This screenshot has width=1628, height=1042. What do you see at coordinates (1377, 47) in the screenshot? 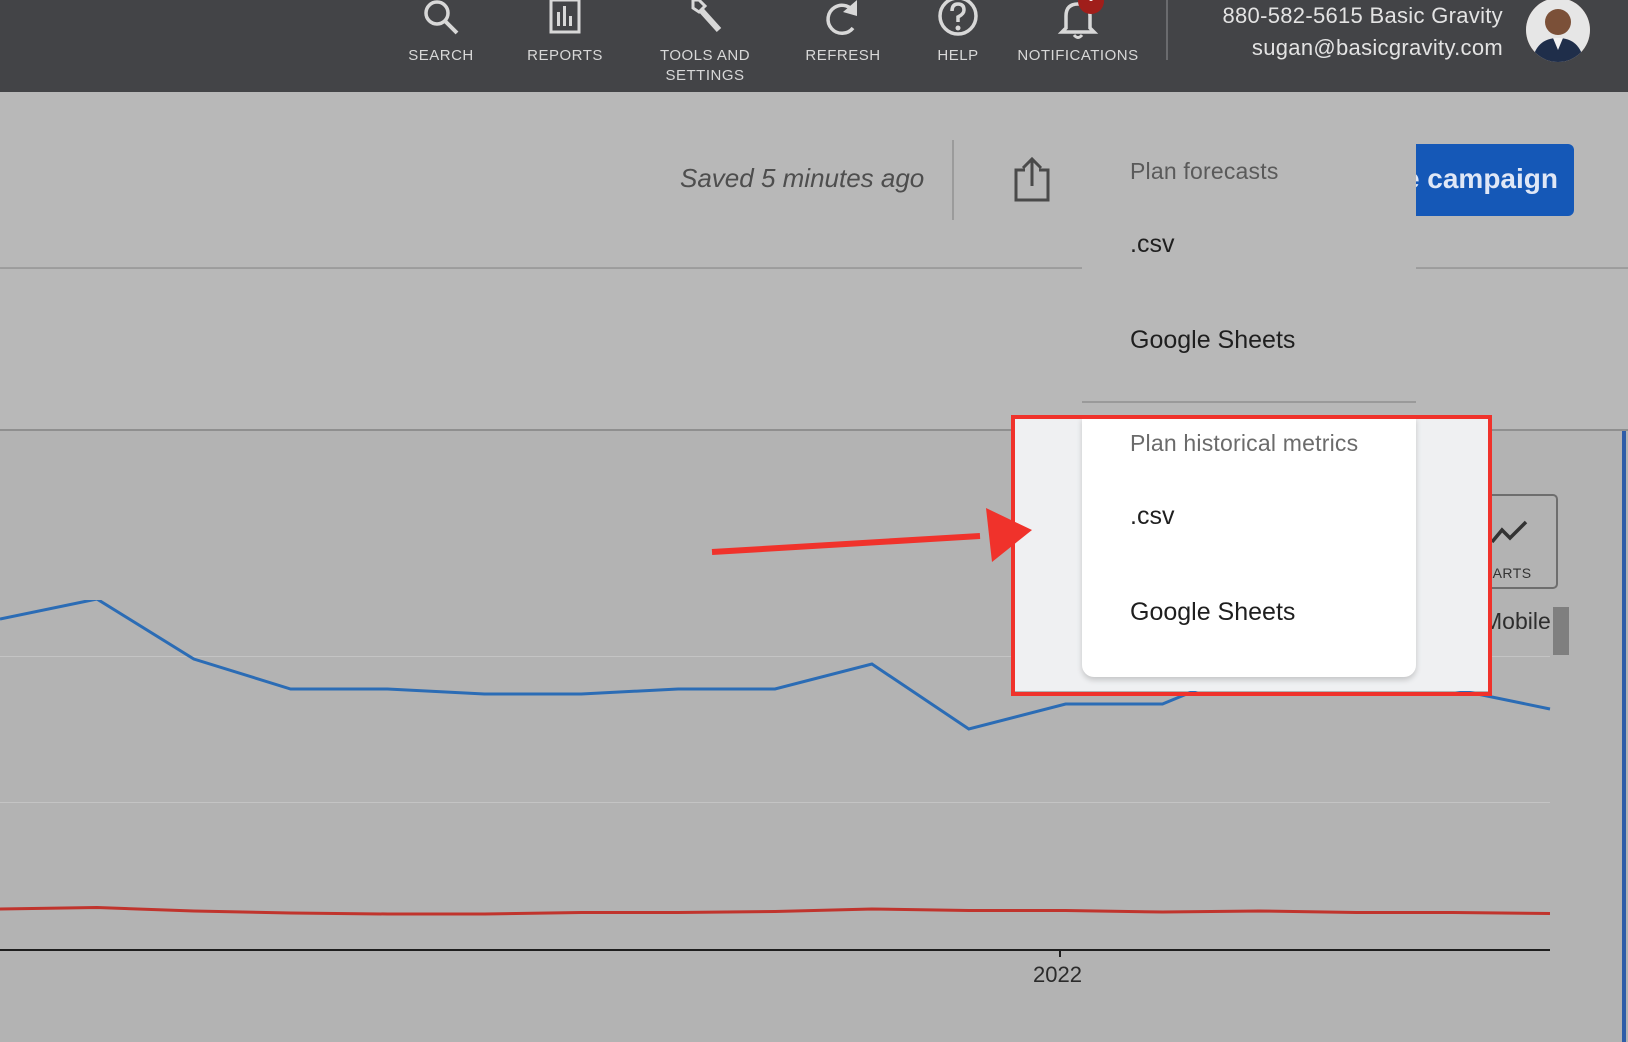
I see `account-email: sugan@basicgravity.com` at bounding box center [1377, 47].